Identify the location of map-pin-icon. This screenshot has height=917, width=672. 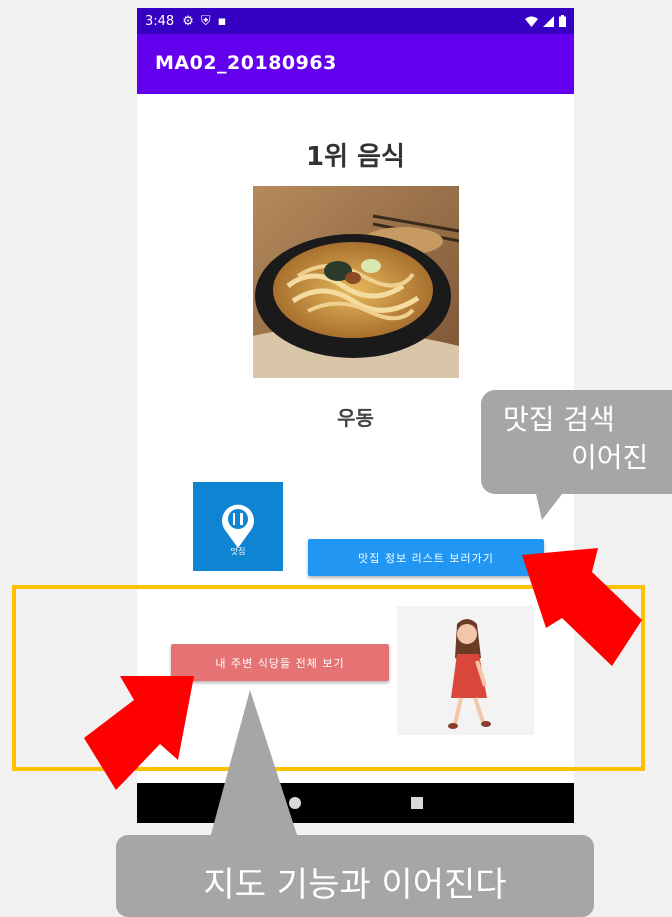
(238, 526).